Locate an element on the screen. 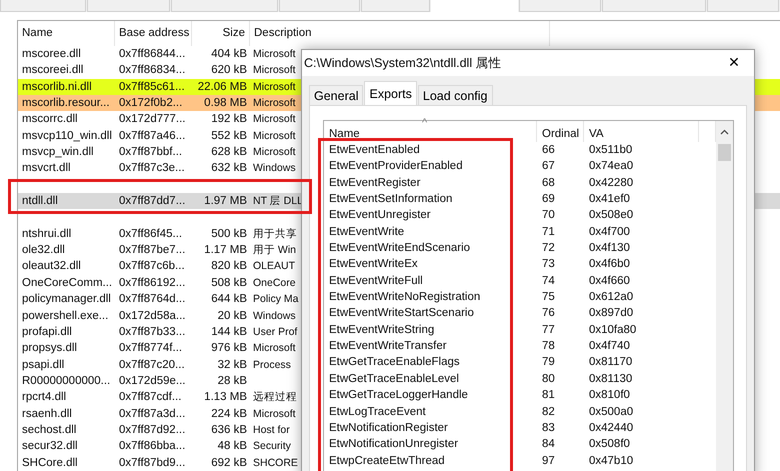 Image resolution: width=780 pixels, height=471 pixels. table-cell-text: Windows is located at coordinates (274, 316).